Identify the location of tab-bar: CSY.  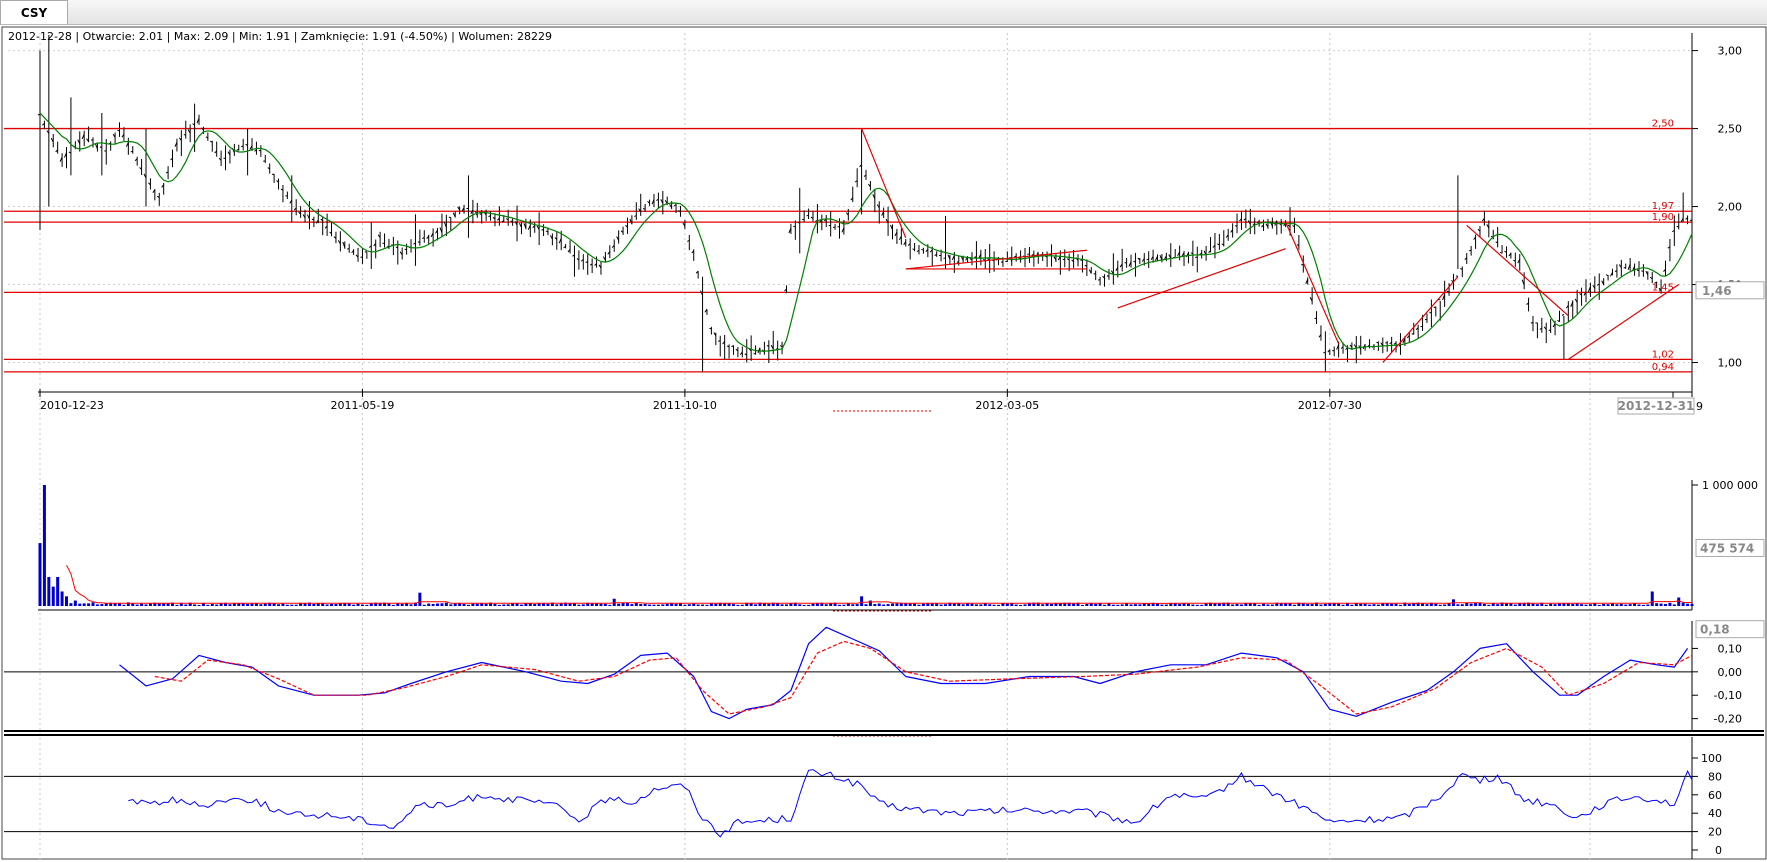
(883, 12).